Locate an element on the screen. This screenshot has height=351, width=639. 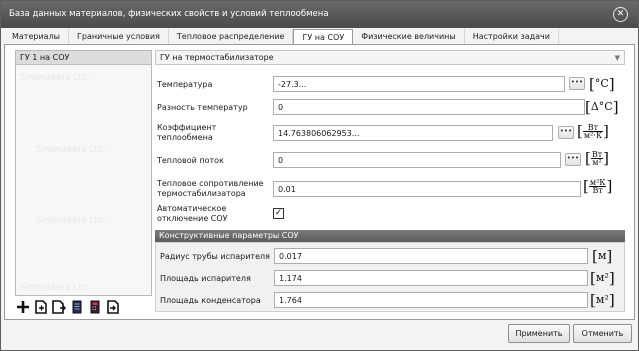
cancel-button: Отменить is located at coordinates (602, 333).